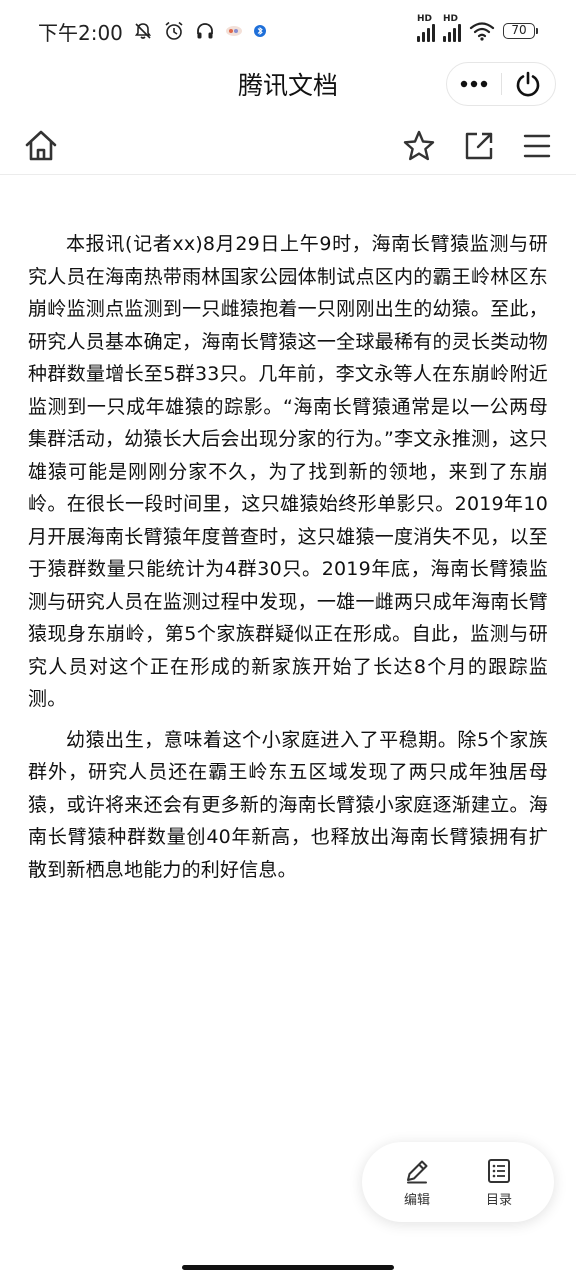 This screenshot has height=1280, width=576. I want to click on menu-button, so click(537, 146).